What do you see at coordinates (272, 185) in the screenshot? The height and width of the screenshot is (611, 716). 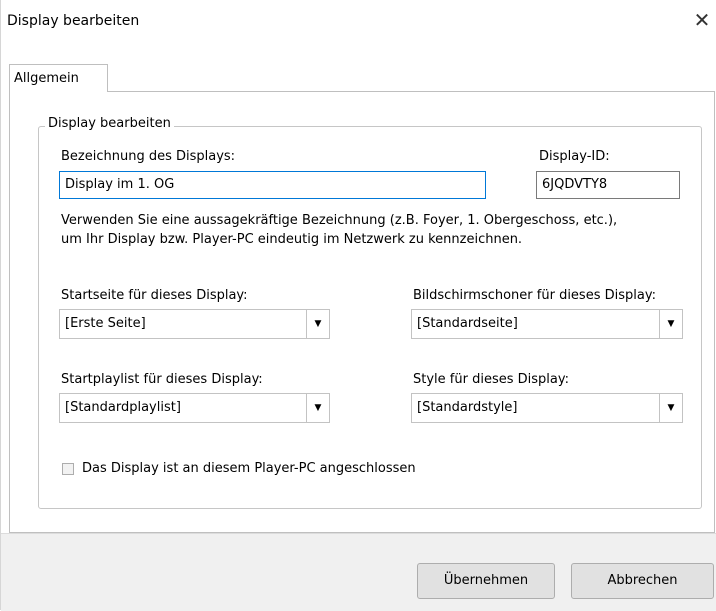 I see `display-name-input: Display im 1. OG` at bounding box center [272, 185].